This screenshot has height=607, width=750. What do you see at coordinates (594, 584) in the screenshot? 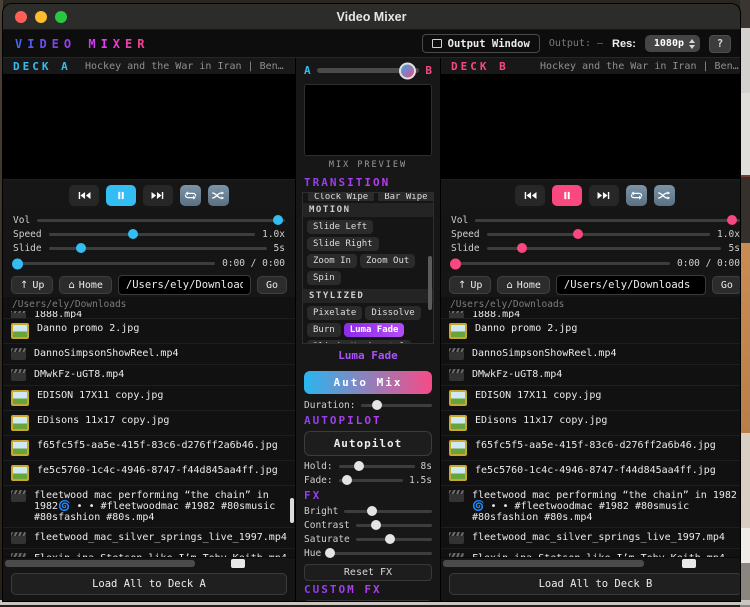
I see `load-all-deck-b-button: Load All to Deck B` at bounding box center [594, 584].